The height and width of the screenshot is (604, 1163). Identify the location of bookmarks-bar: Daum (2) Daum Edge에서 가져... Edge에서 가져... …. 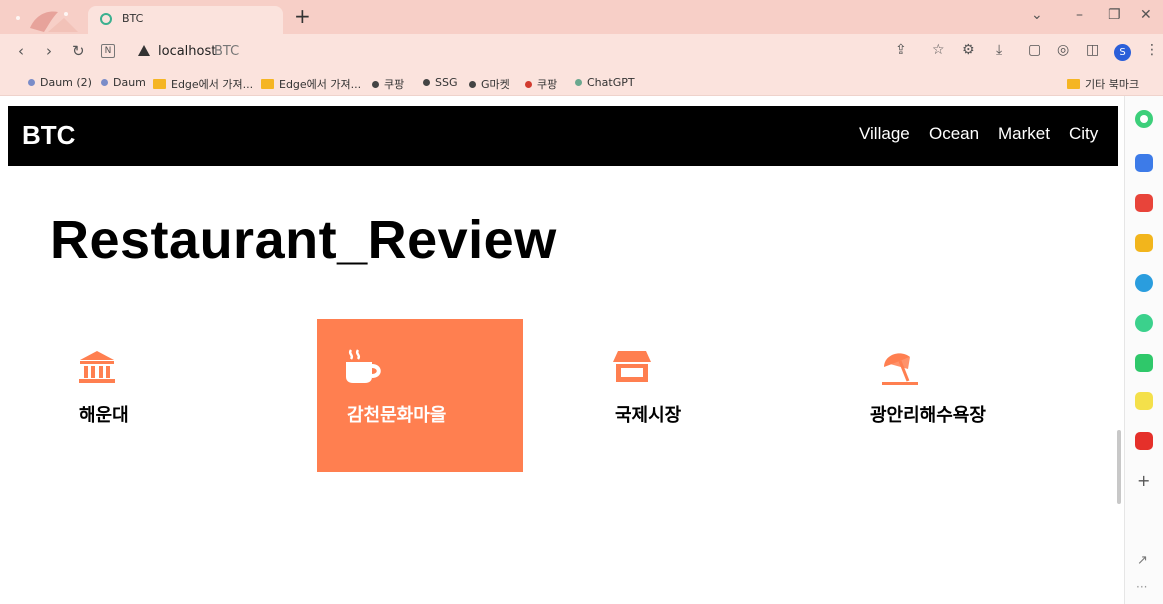
(581, 83).